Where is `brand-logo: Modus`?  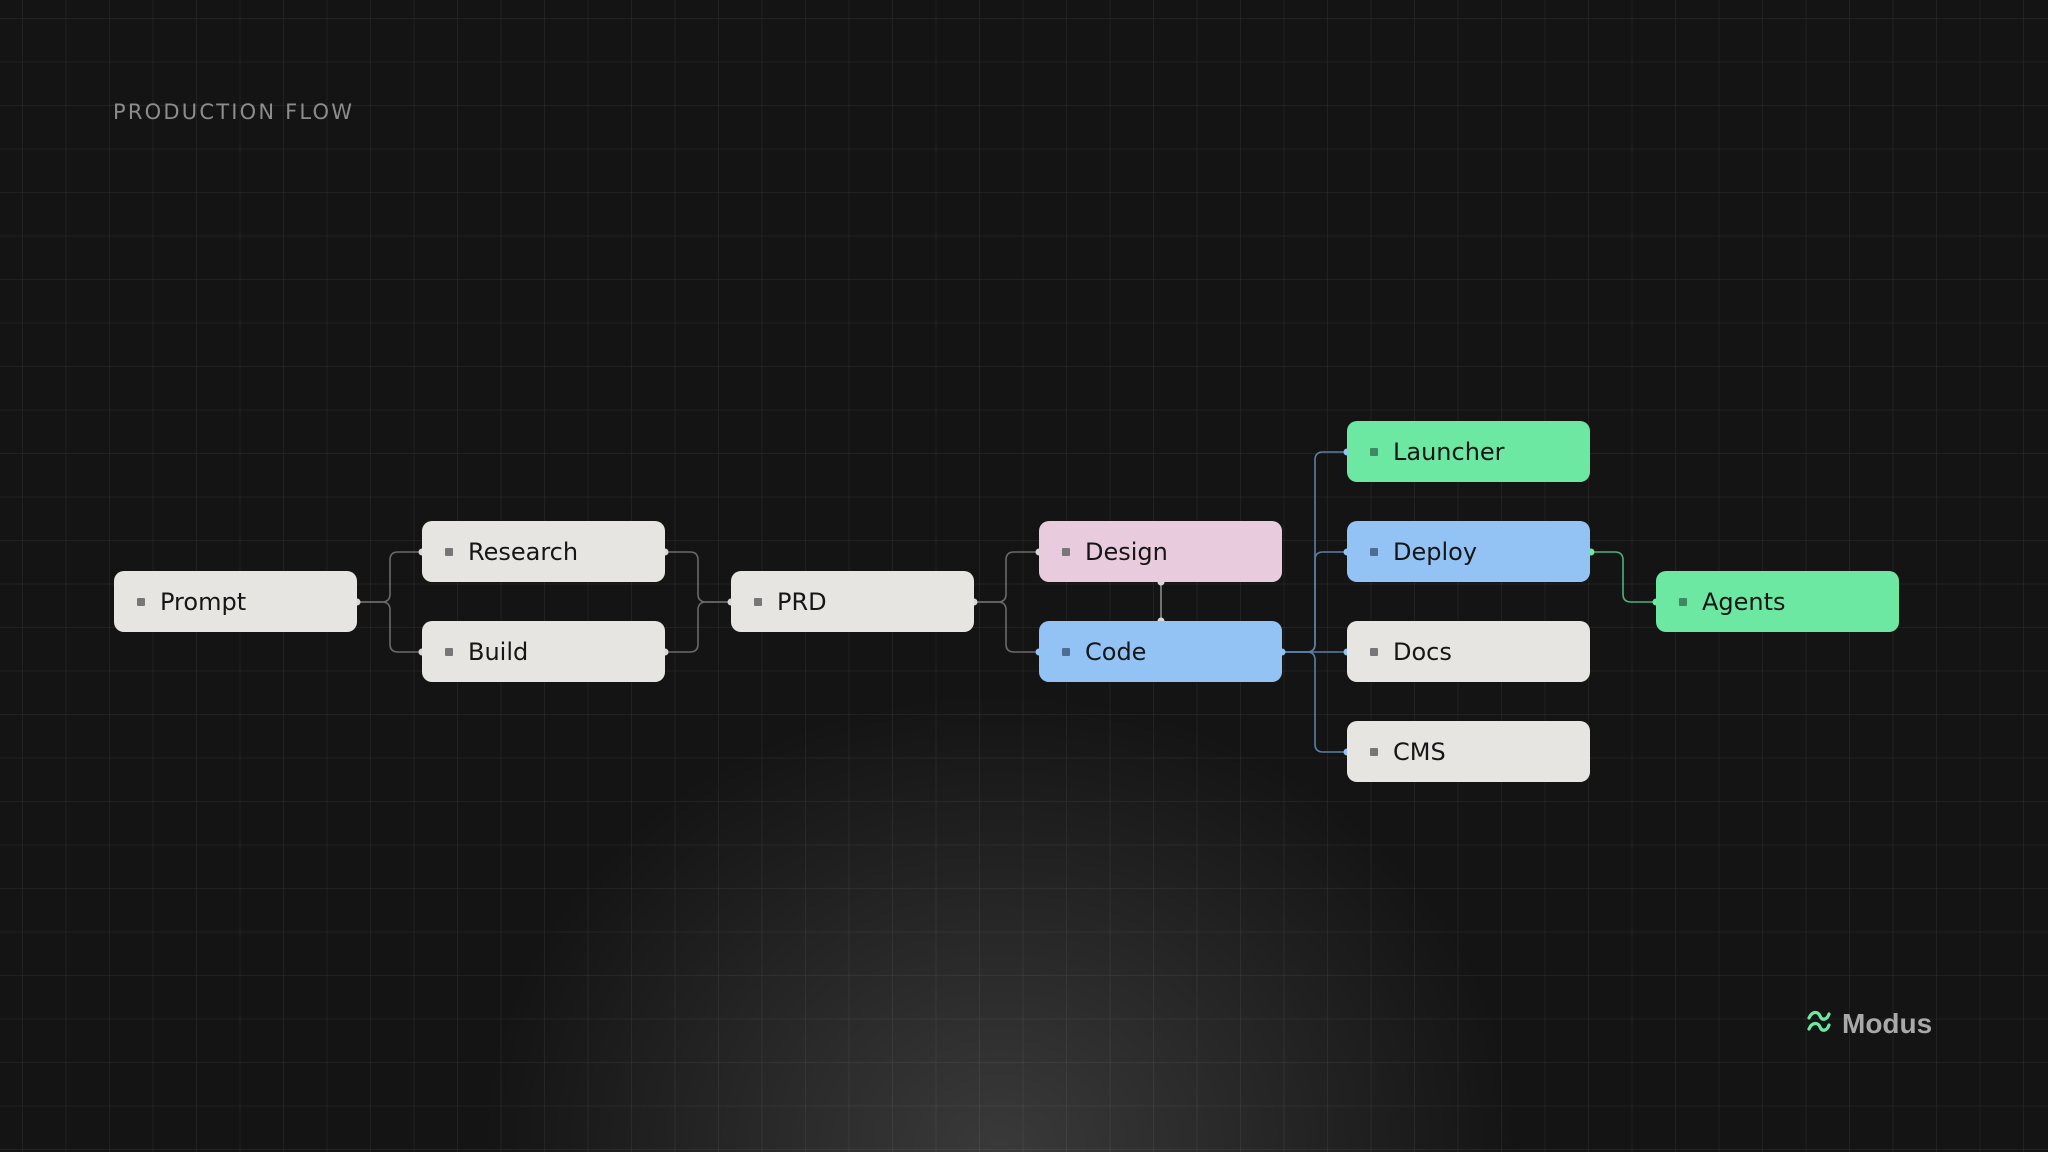
brand-logo: Modus is located at coordinates (1869, 1023).